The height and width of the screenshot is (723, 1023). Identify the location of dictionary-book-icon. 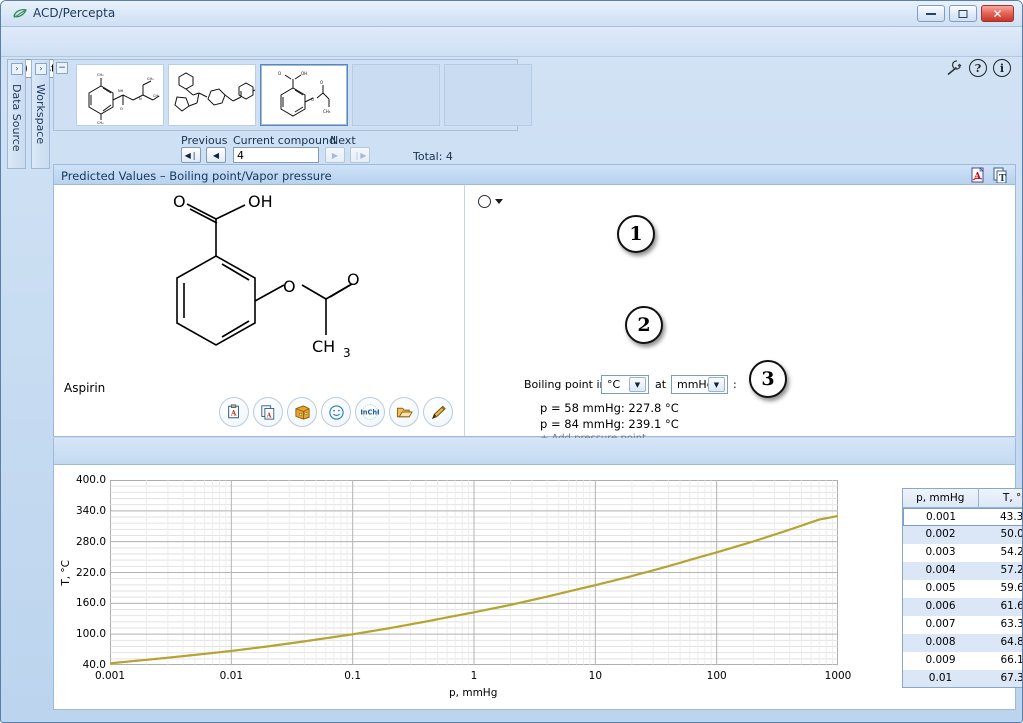
(302, 412).